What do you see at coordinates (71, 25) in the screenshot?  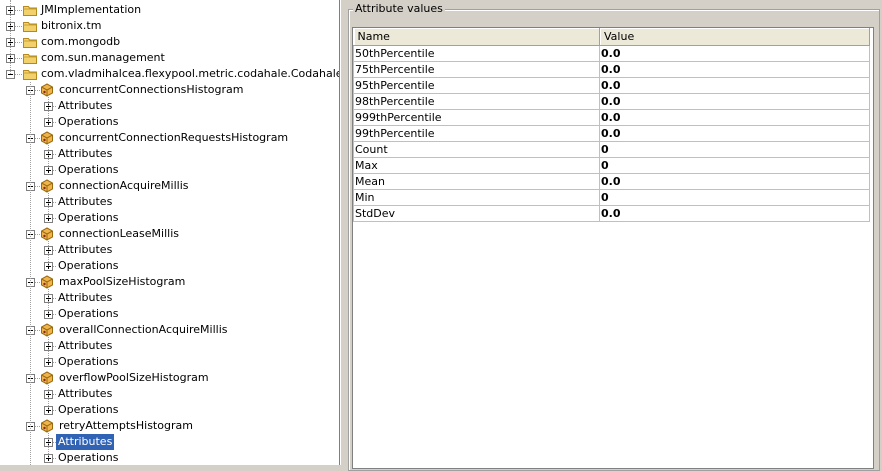 I see `tree-node-label: bitronix.tm` at bounding box center [71, 25].